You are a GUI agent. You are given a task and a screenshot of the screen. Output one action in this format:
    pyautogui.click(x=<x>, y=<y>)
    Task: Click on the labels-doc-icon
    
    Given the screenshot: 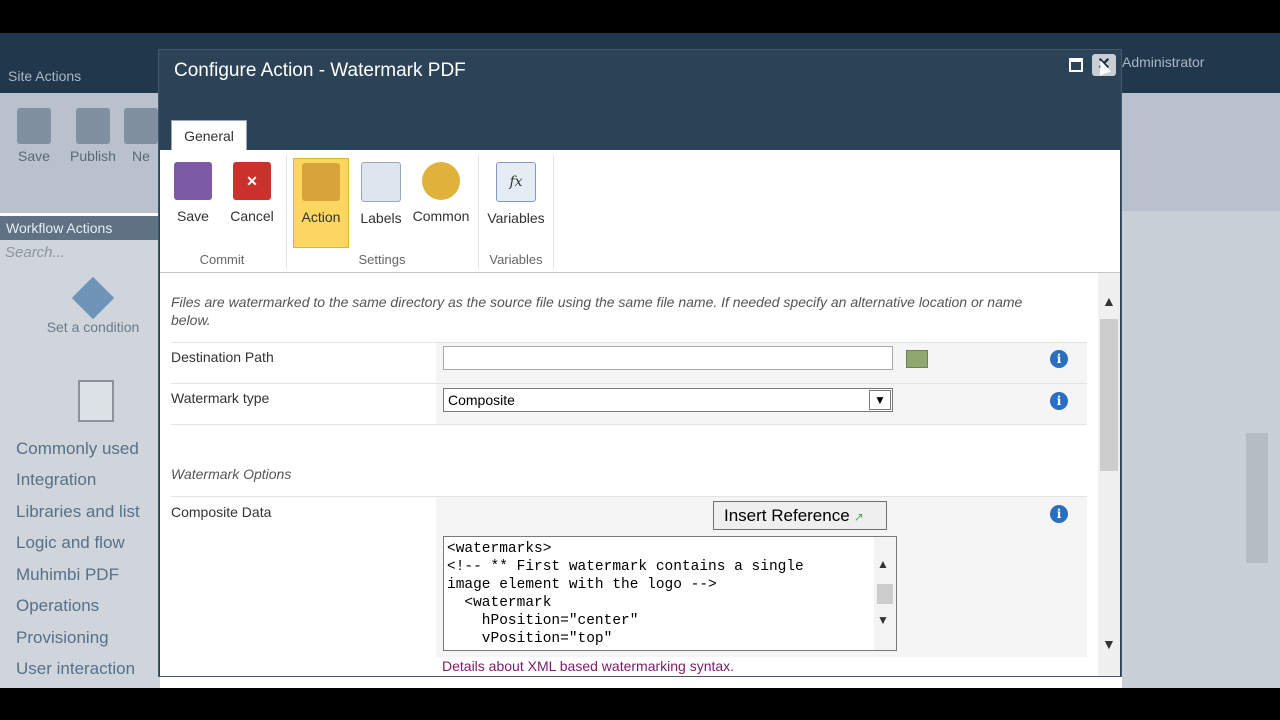 What is the action you would take?
    pyautogui.click(x=381, y=182)
    